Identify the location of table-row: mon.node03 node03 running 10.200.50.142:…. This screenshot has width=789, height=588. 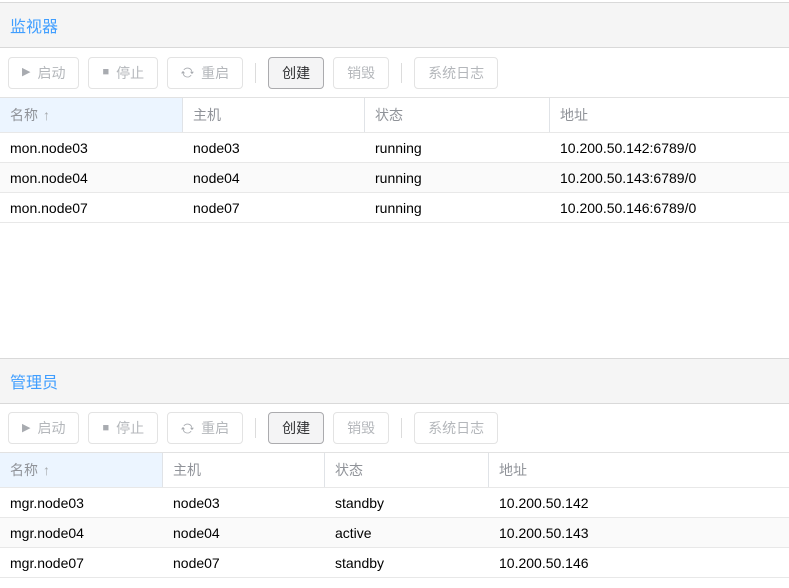
(394, 148).